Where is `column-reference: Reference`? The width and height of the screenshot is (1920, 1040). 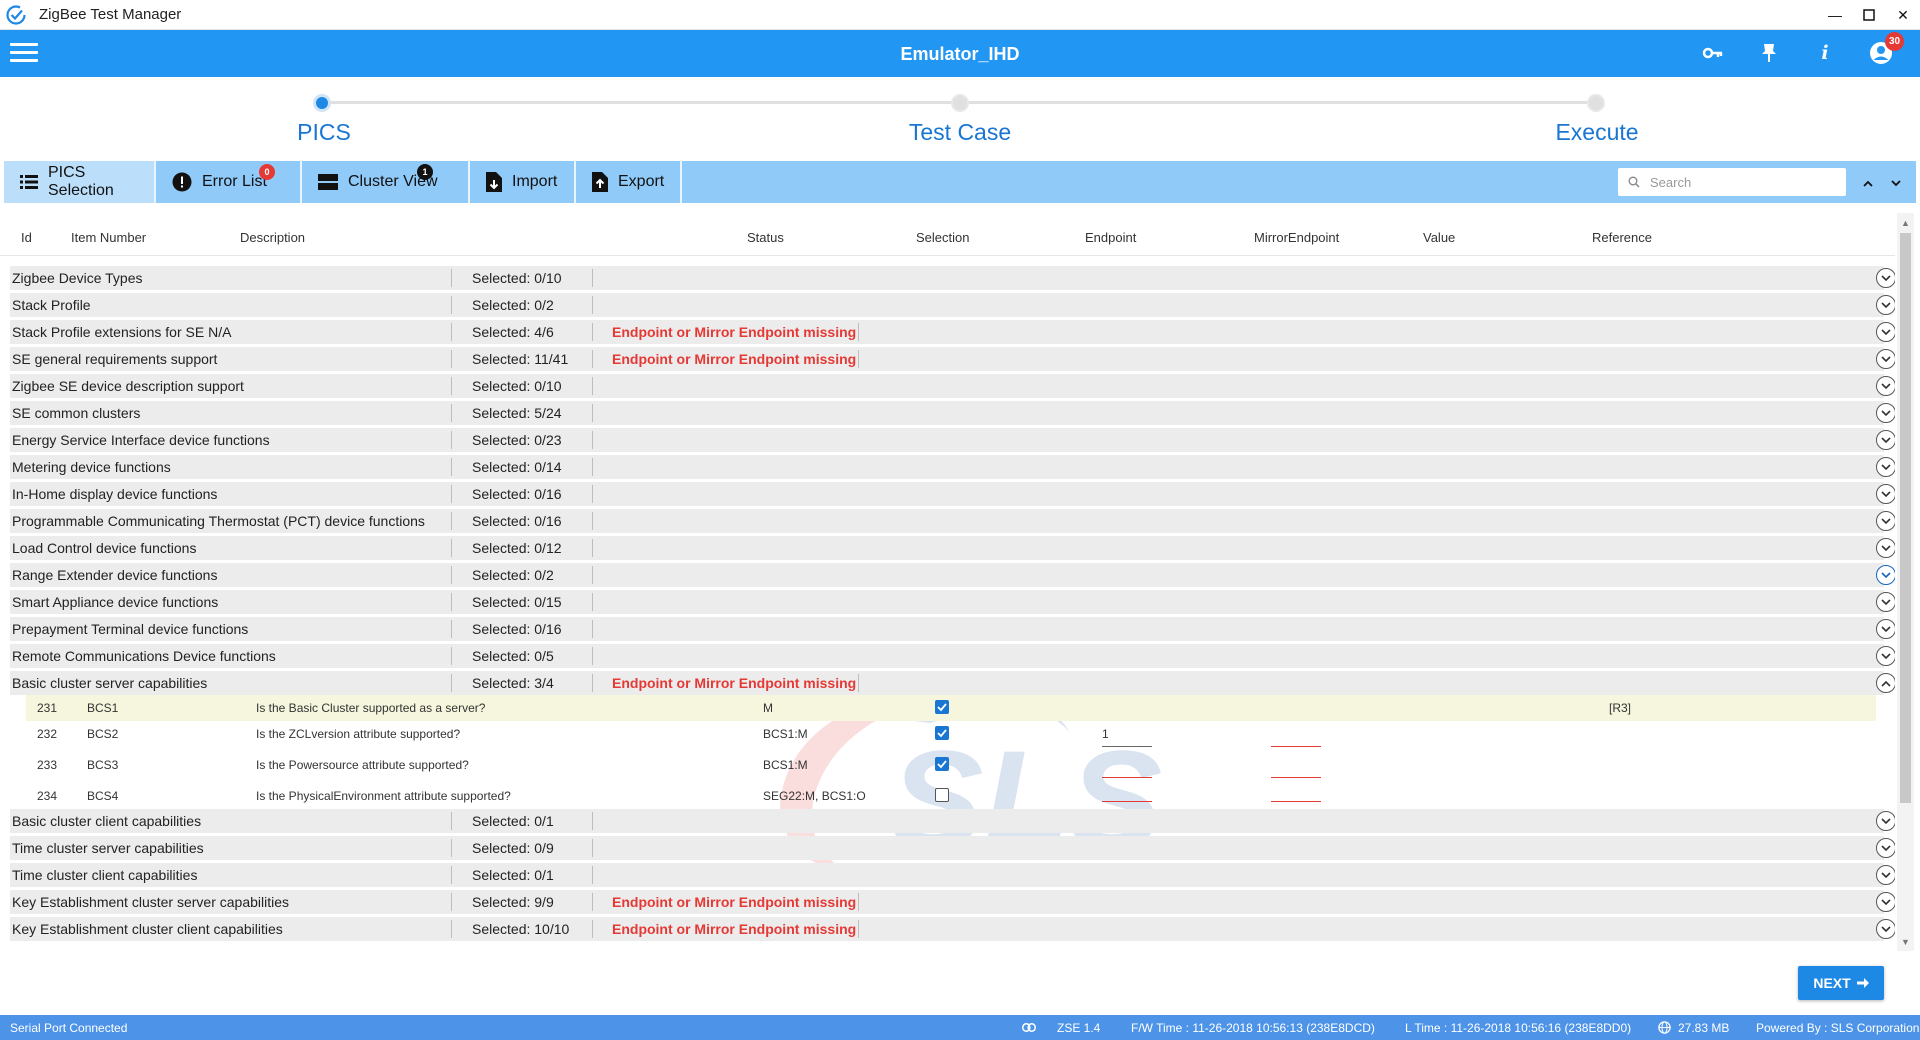
column-reference: Reference is located at coordinates (1622, 237).